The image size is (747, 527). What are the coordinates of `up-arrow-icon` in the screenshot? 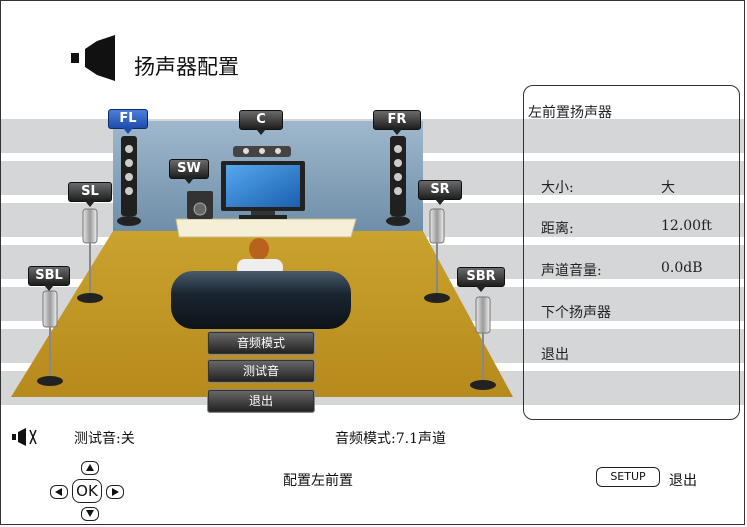 It's located at (90, 468).